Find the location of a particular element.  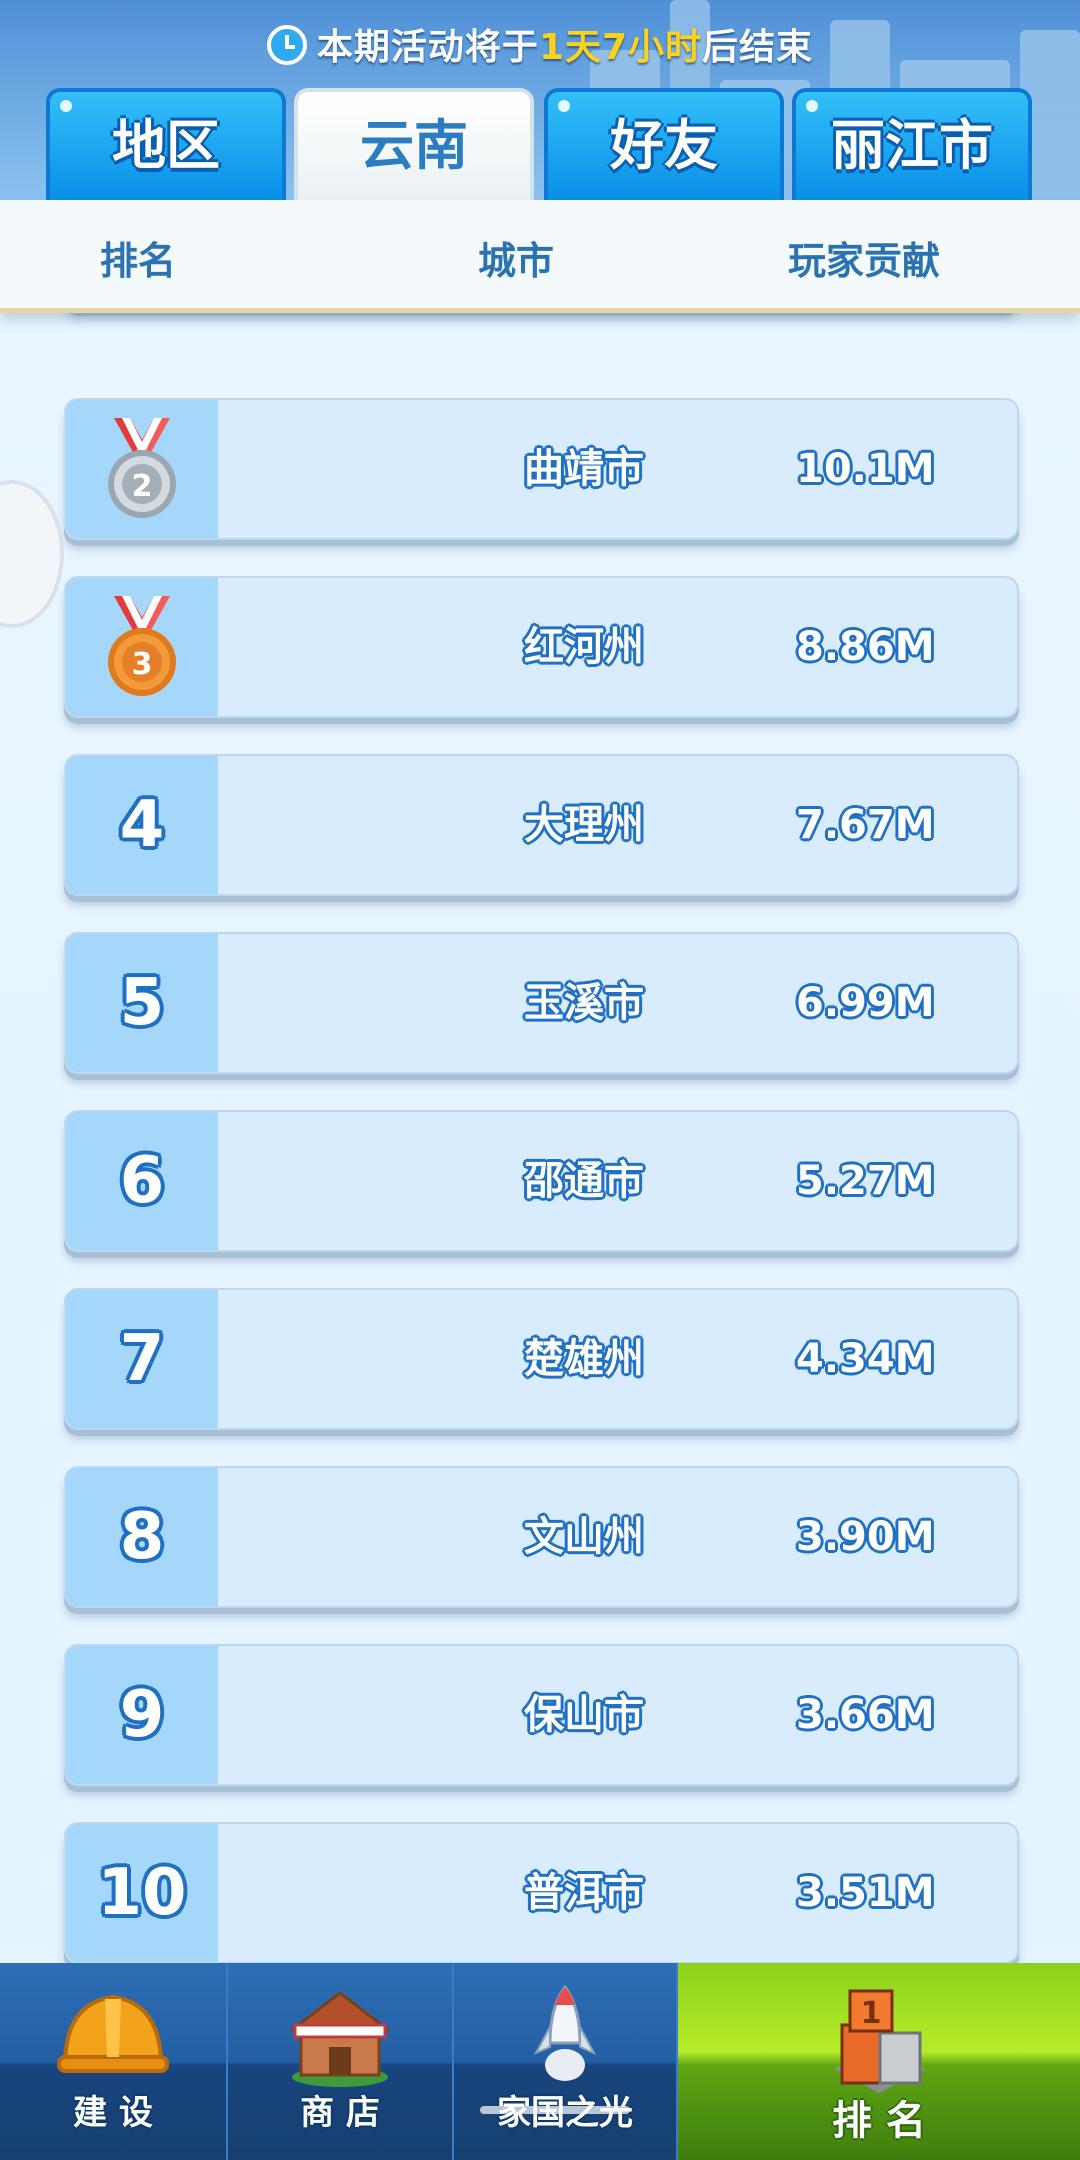

timer-prefix: 本期活动将于 is located at coordinates (427, 47).